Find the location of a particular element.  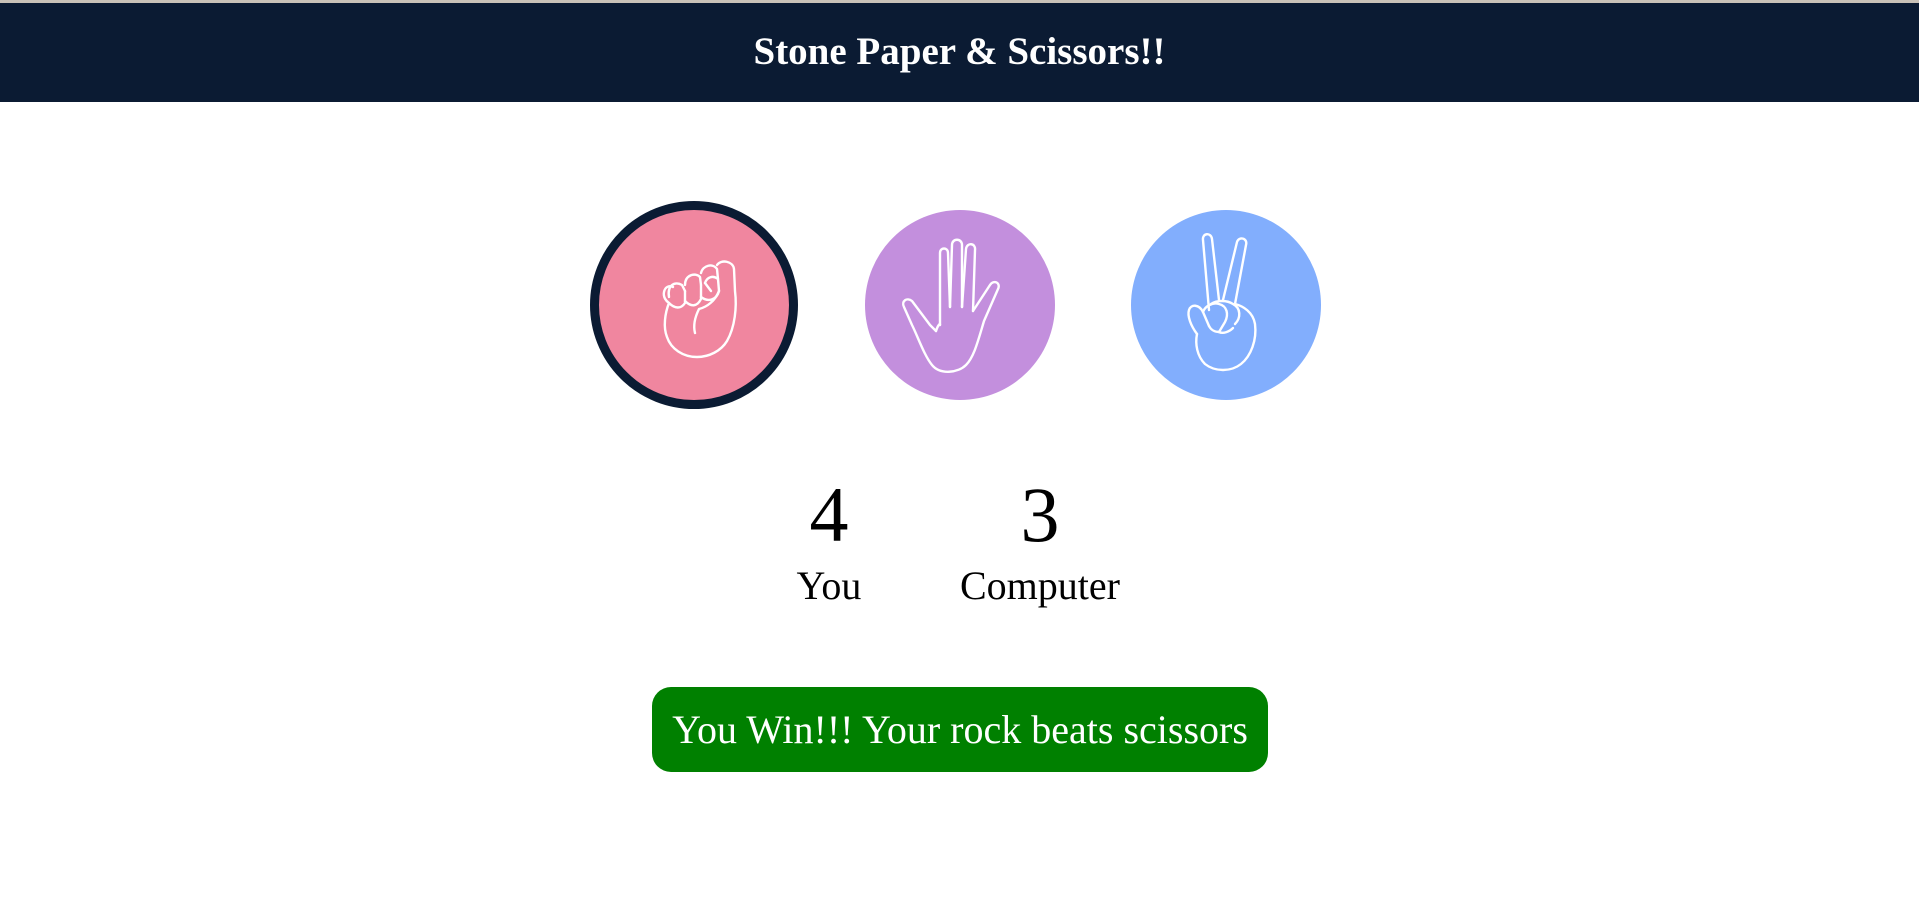

computer-score-value: 3 is located at coordinates (1040, 514).